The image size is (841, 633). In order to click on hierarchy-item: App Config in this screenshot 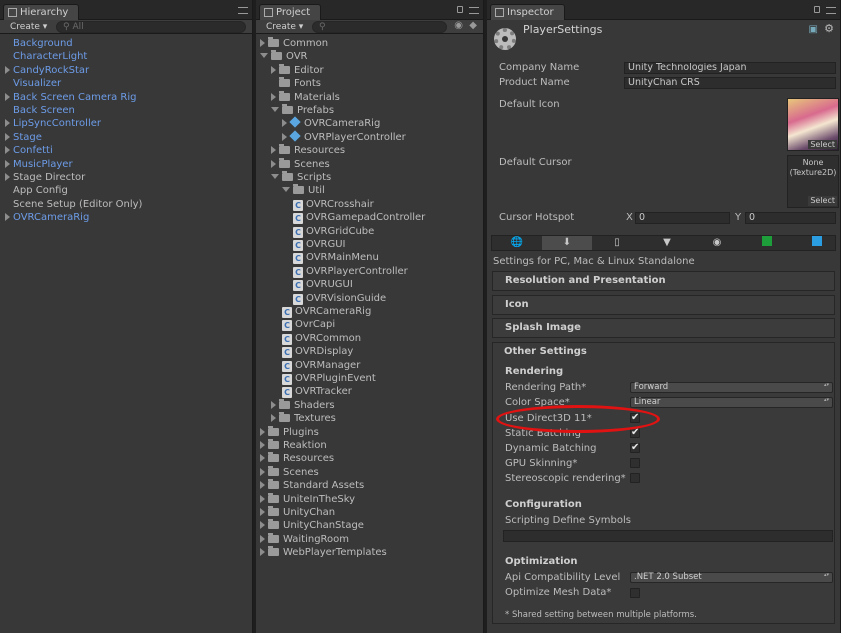, I will do `click(36, 190)`.